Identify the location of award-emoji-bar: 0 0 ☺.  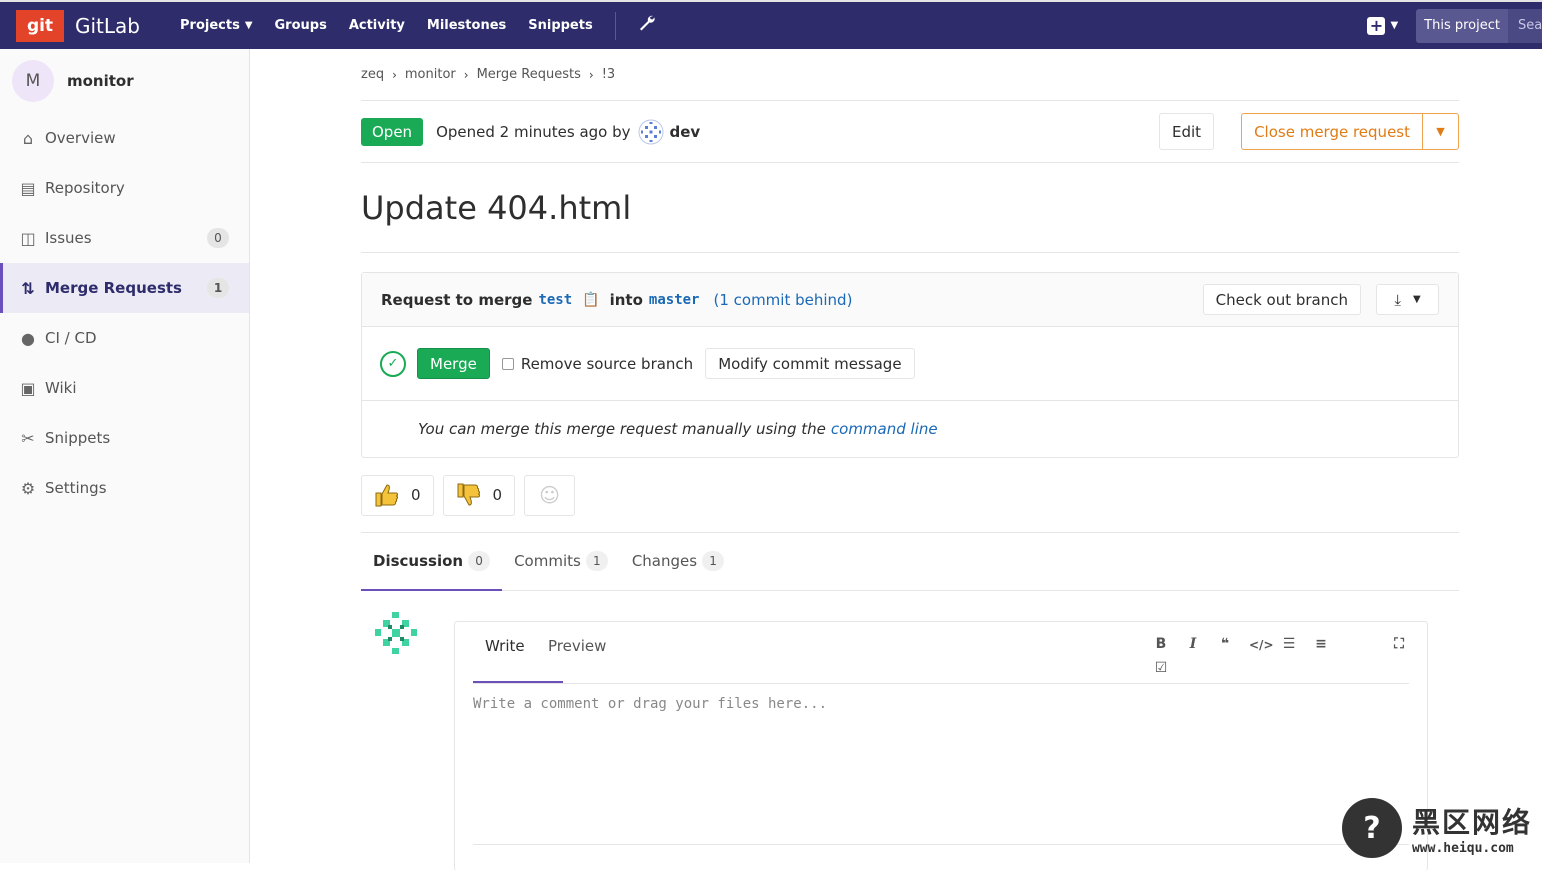
(910, 495).